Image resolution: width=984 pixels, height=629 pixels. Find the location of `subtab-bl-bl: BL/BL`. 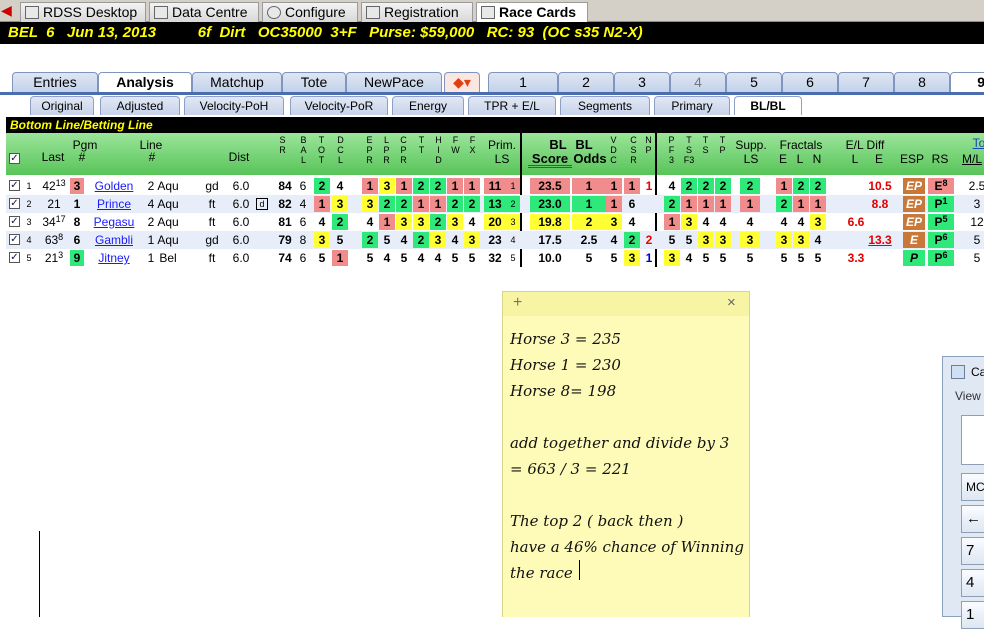

subtab-bl-bl: BL/BL is located at coordinates (768, 105).